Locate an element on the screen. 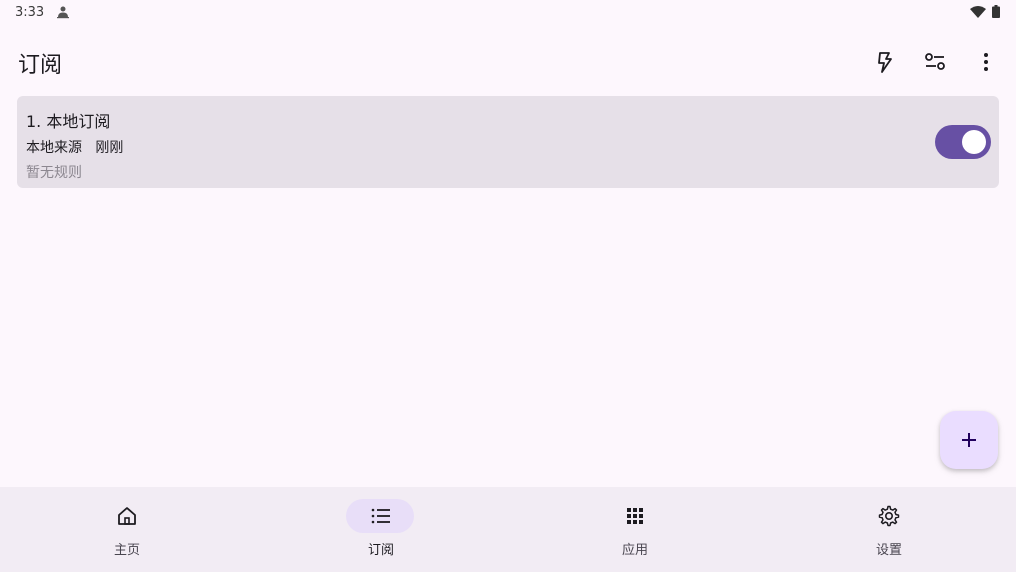 The width and height of the screenshot is (1016, 572). nav-label-subscription: 订阅 is located at coordinates (380, 550).